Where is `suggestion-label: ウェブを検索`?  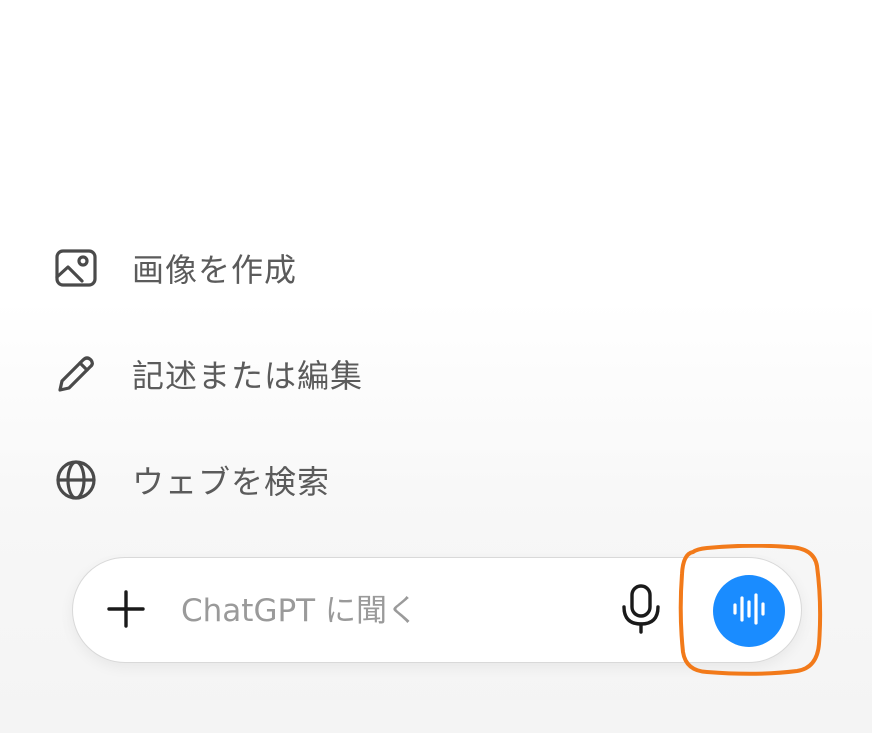 suggestion-label: ウェブを検索 is located at coordinates (231, 482).